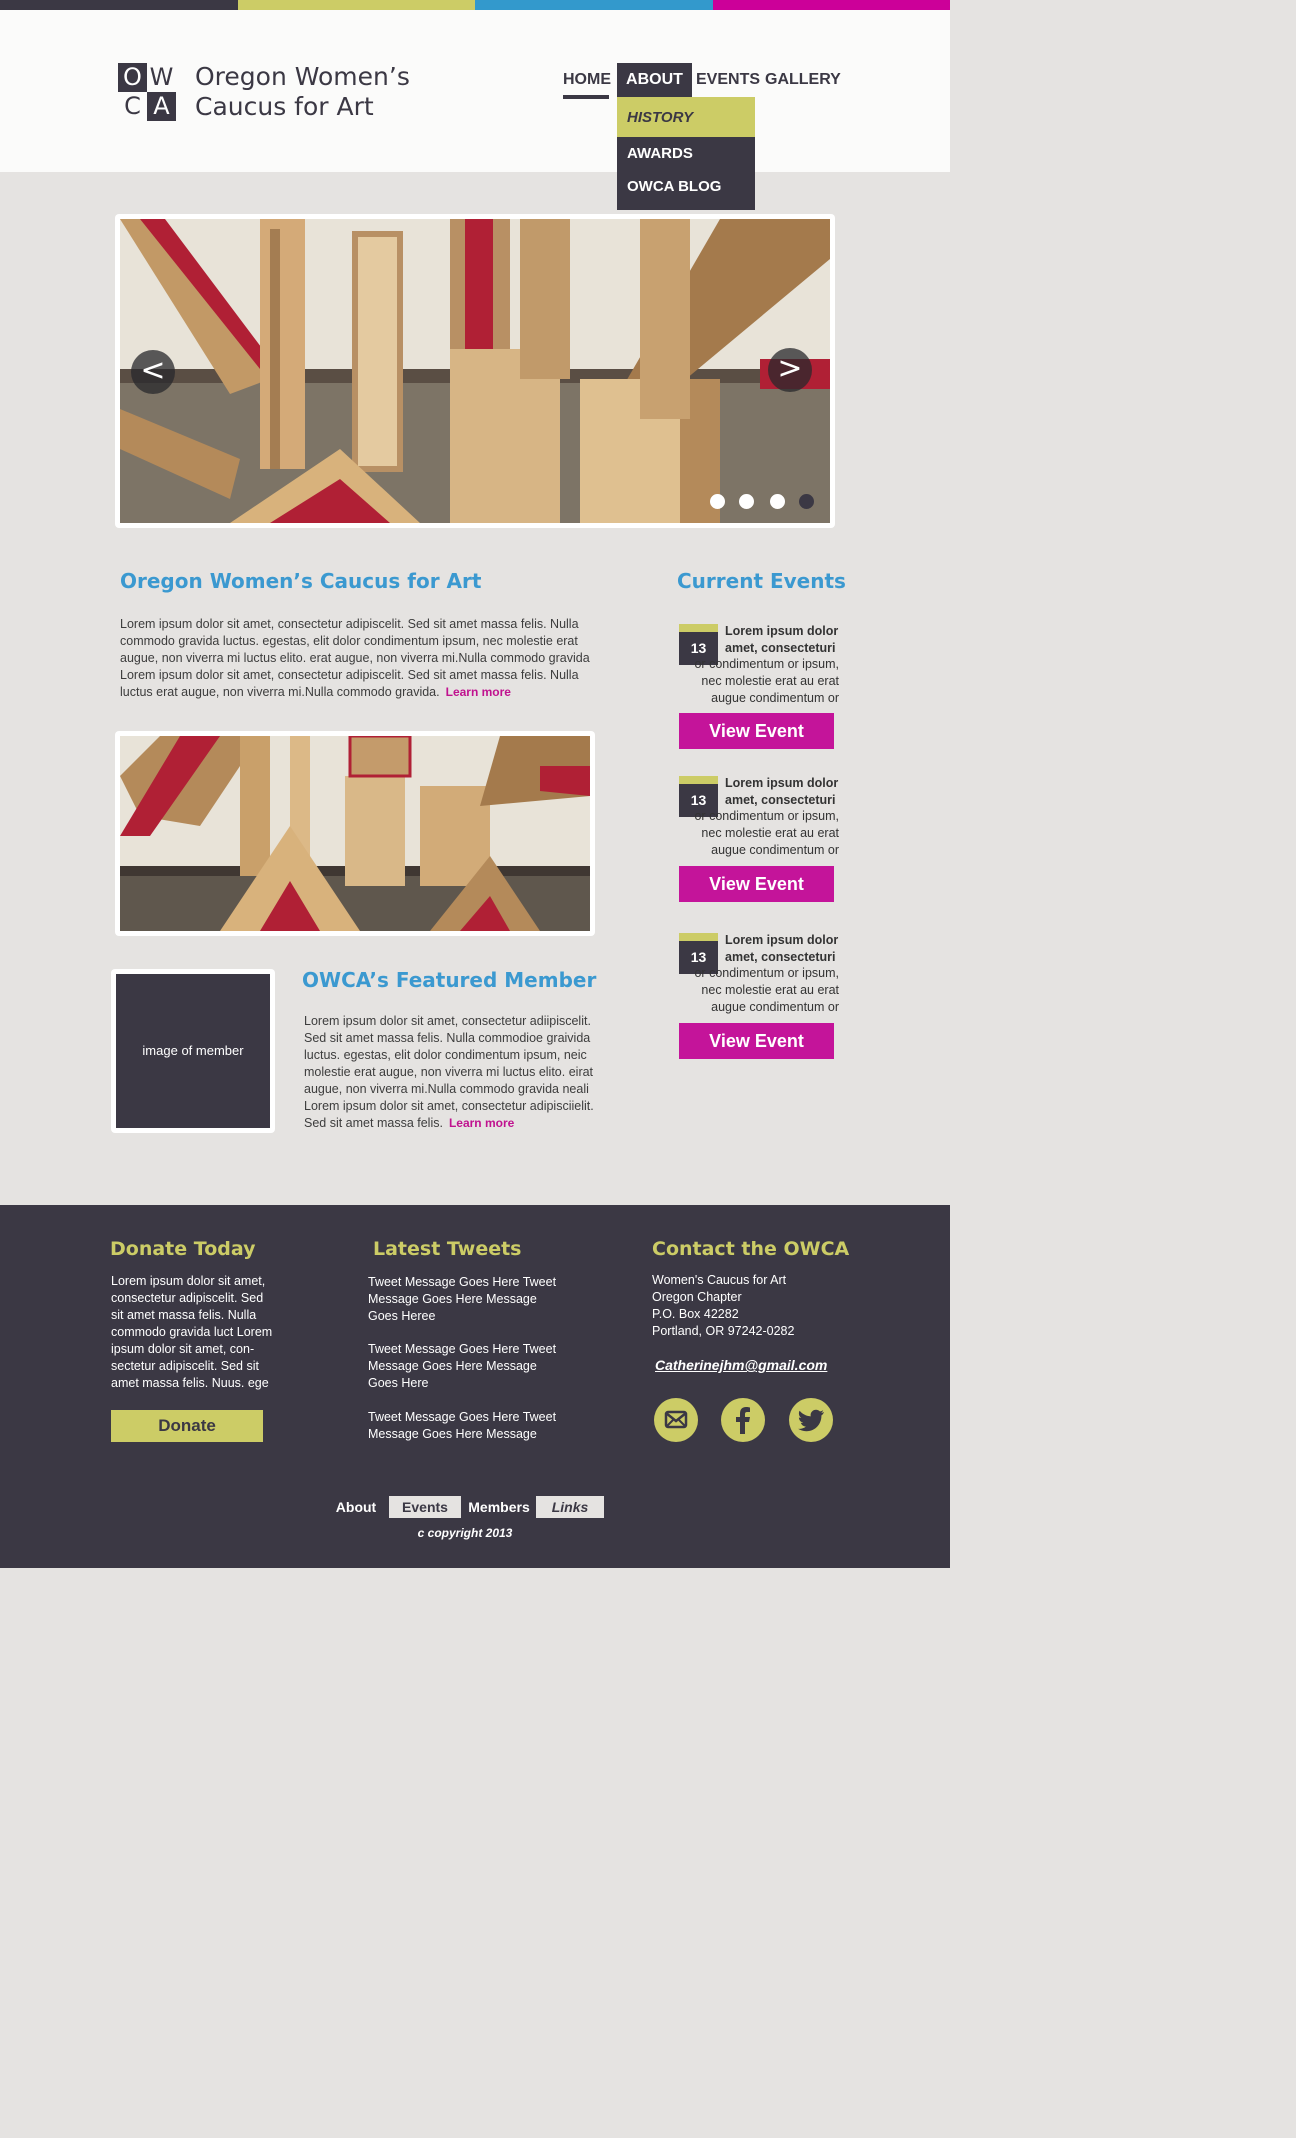  What do you see at coordinates (741, 1365) in the screenshot?
I see `contact-email-link: Catherinejhm@gmail.com` at bounding box center [741, 1365].